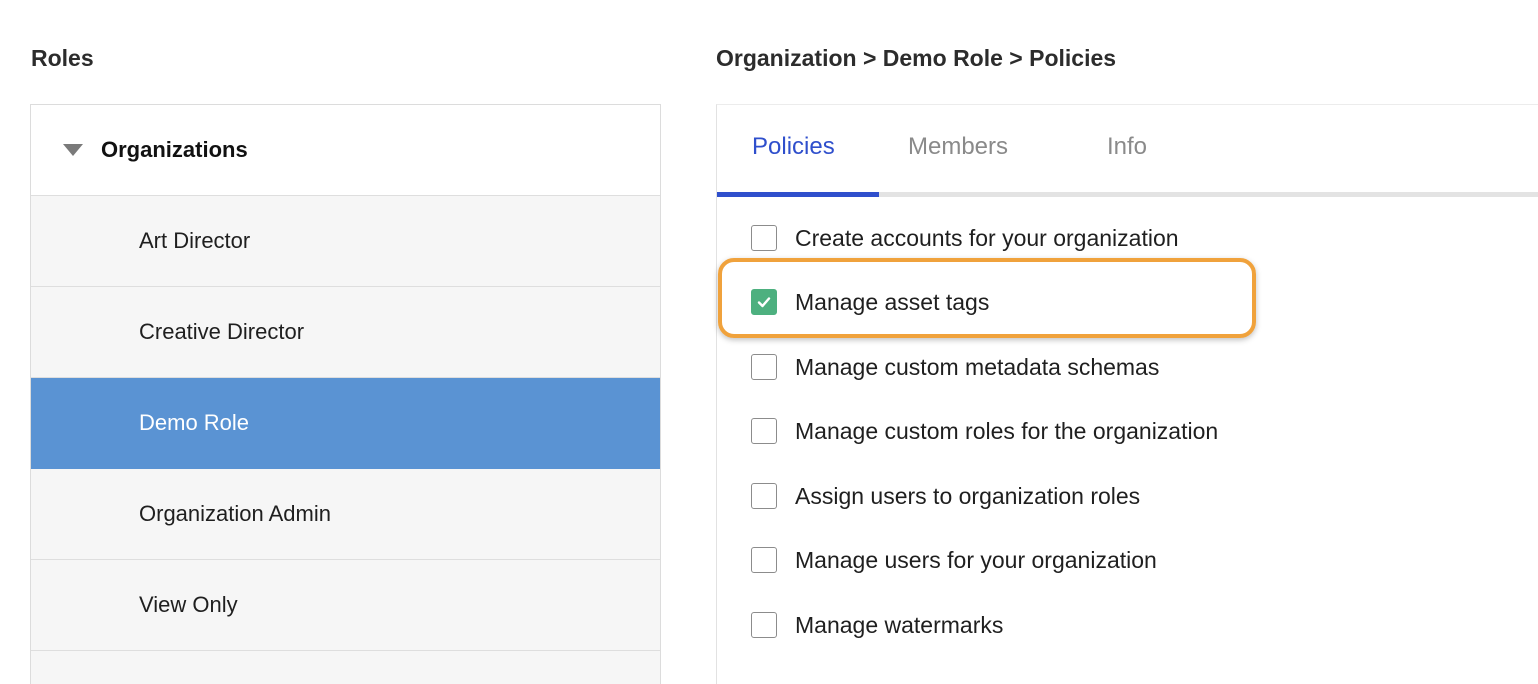 Image resolution: width=1538 pixels, height=684 pixels. What do you see at coordinates (345, 605) in the screenshot?
I see `role-item-view-only: View Only` at bounding box center [345, 605].